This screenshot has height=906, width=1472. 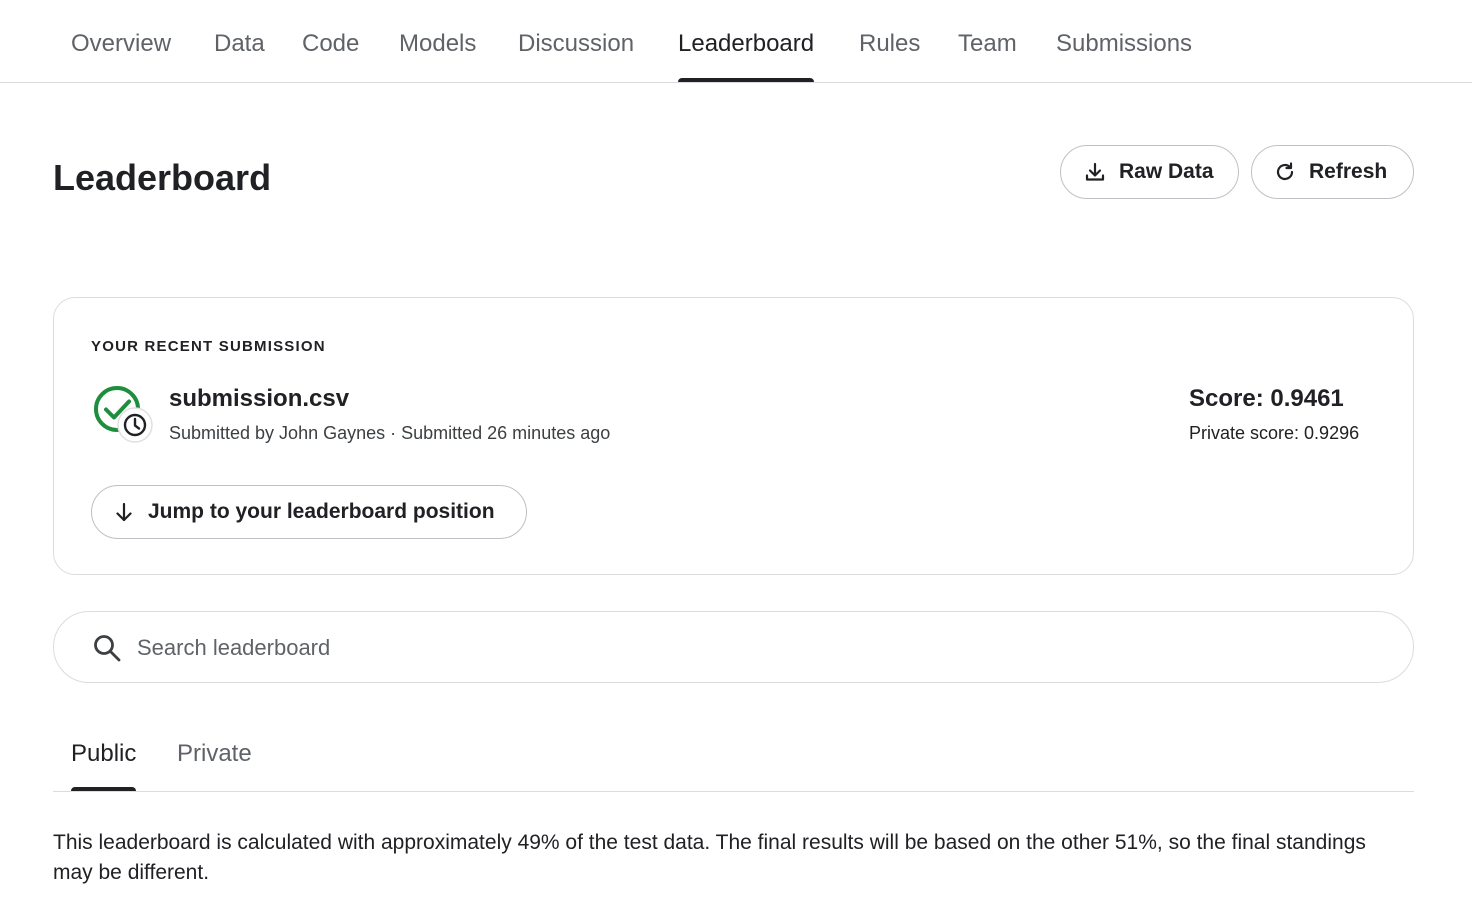 I want to click on submission-file-name: submission.csv, so click(x=259, y=399).